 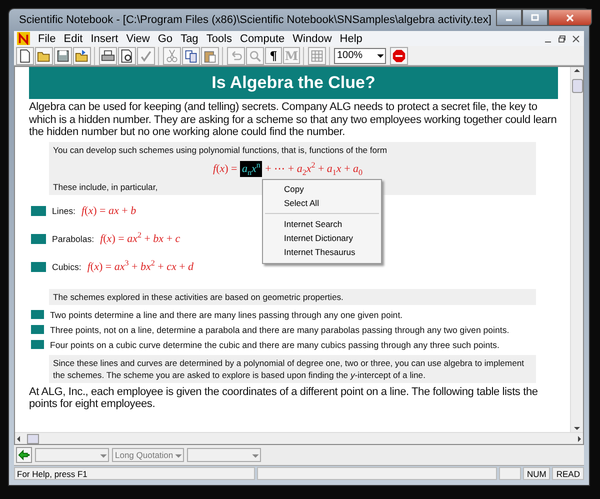 I want to click on menu-item: Internet Dictionary, so click(x=322, y=238).